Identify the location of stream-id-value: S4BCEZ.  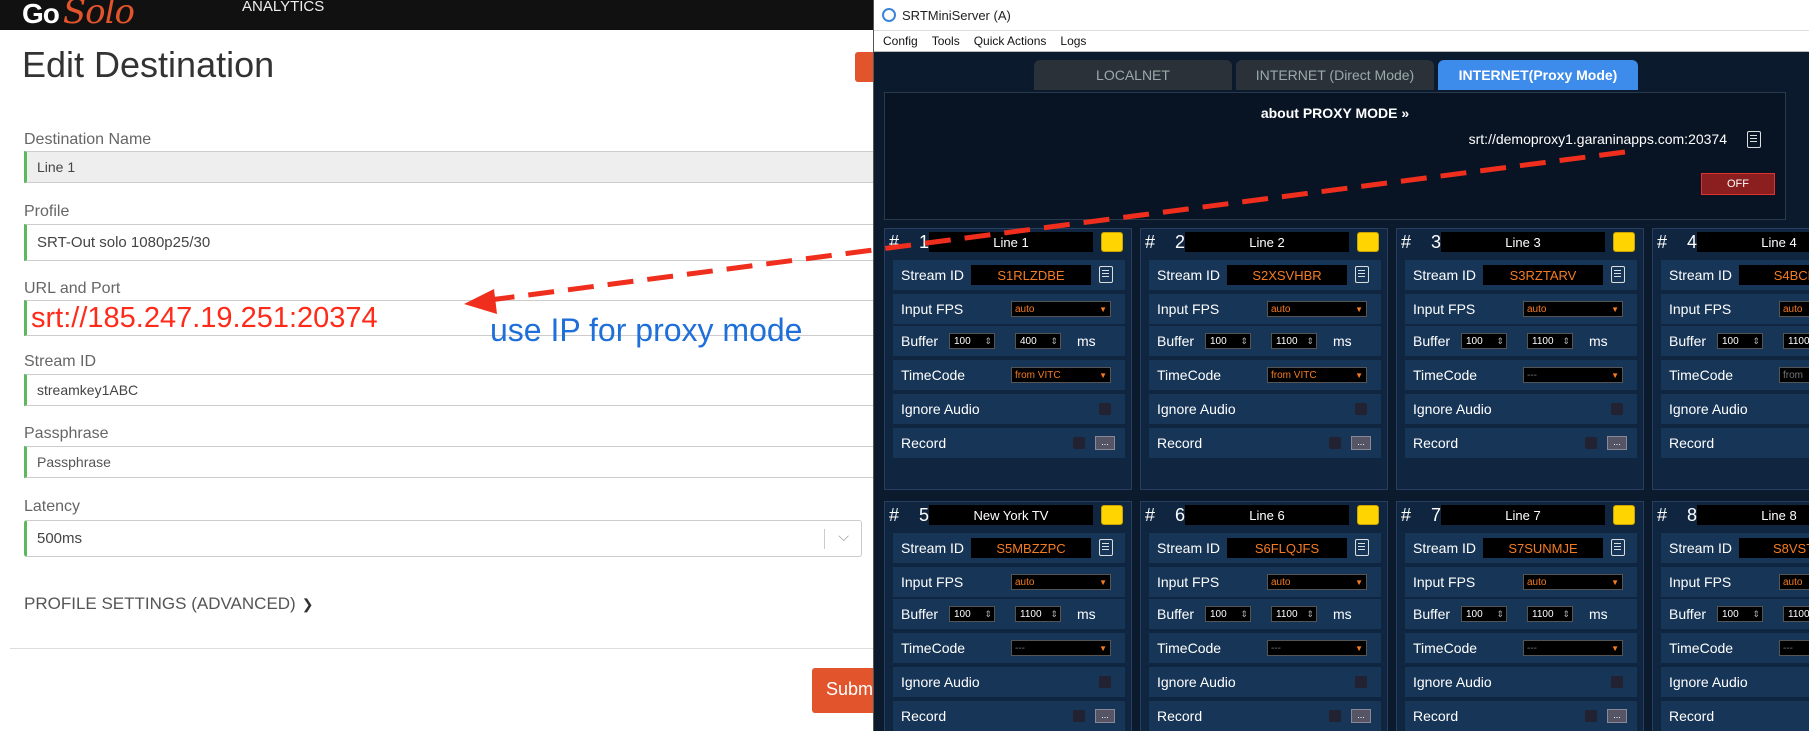
(1774, 275).